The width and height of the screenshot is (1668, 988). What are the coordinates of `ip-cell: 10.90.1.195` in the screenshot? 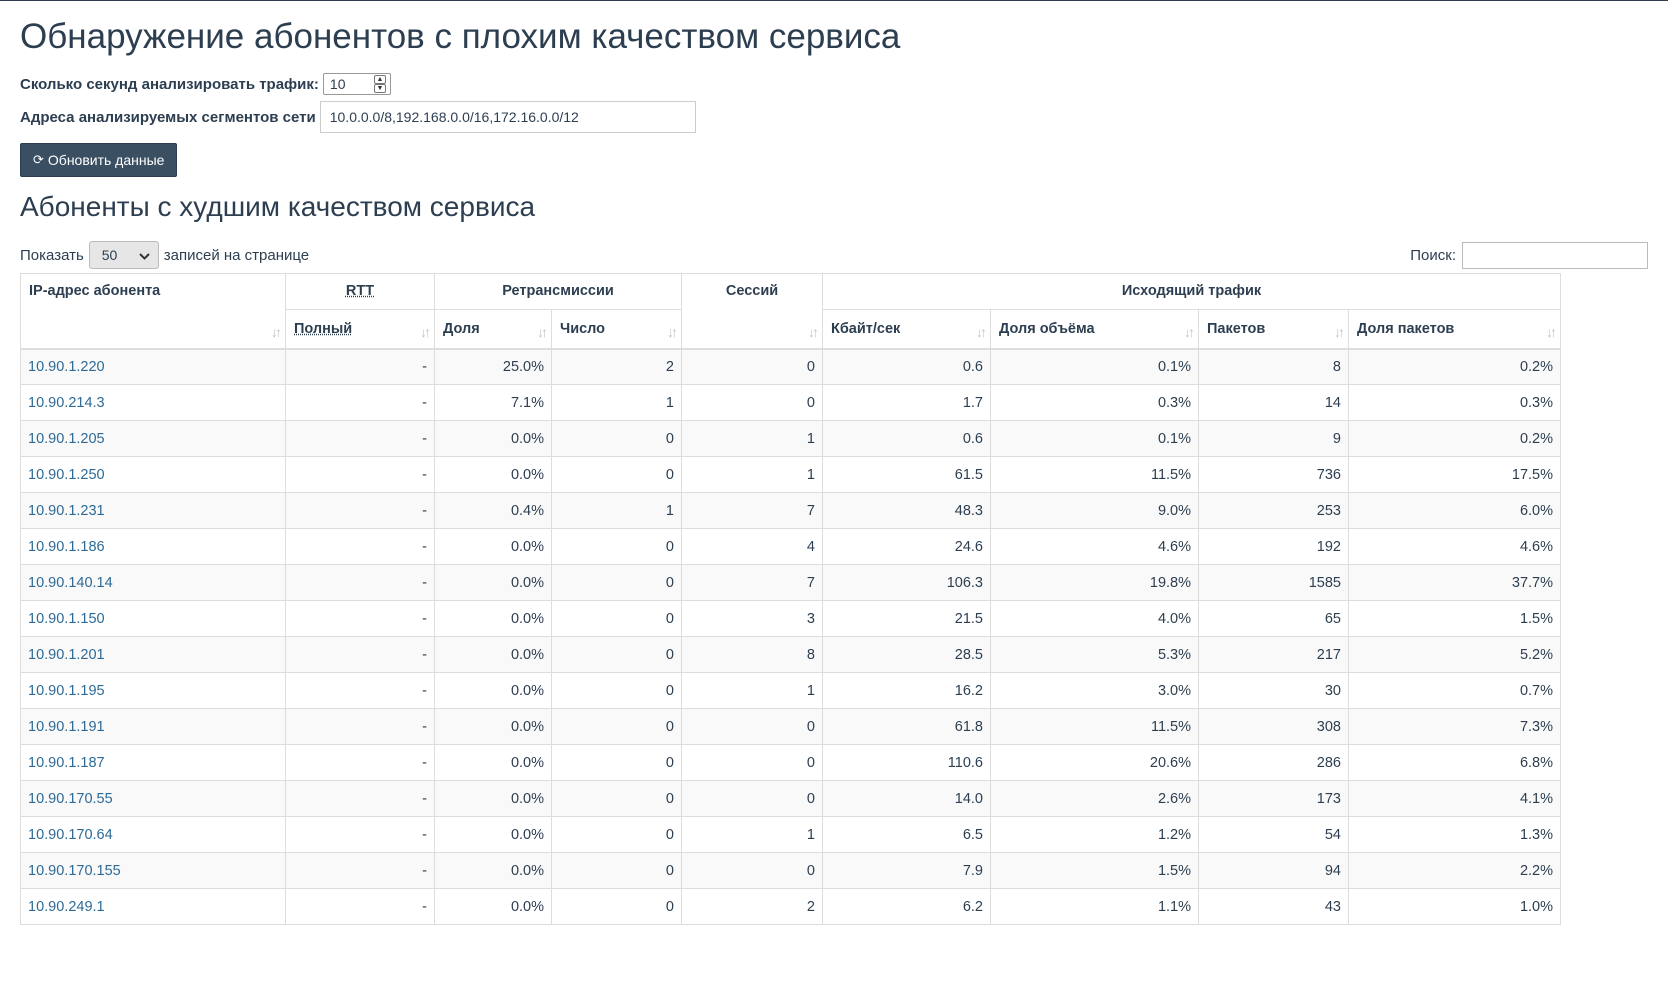 It's located at (153, 690).